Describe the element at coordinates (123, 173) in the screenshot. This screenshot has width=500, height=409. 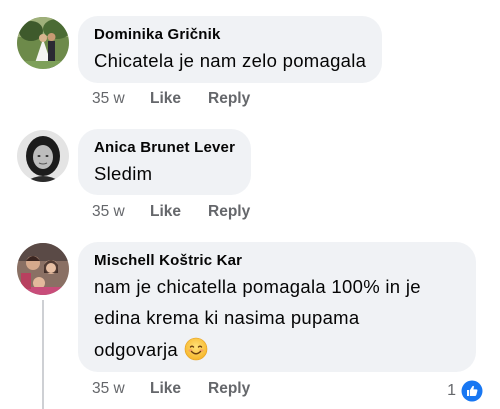
I see `comment-text: Sledim` at that location.